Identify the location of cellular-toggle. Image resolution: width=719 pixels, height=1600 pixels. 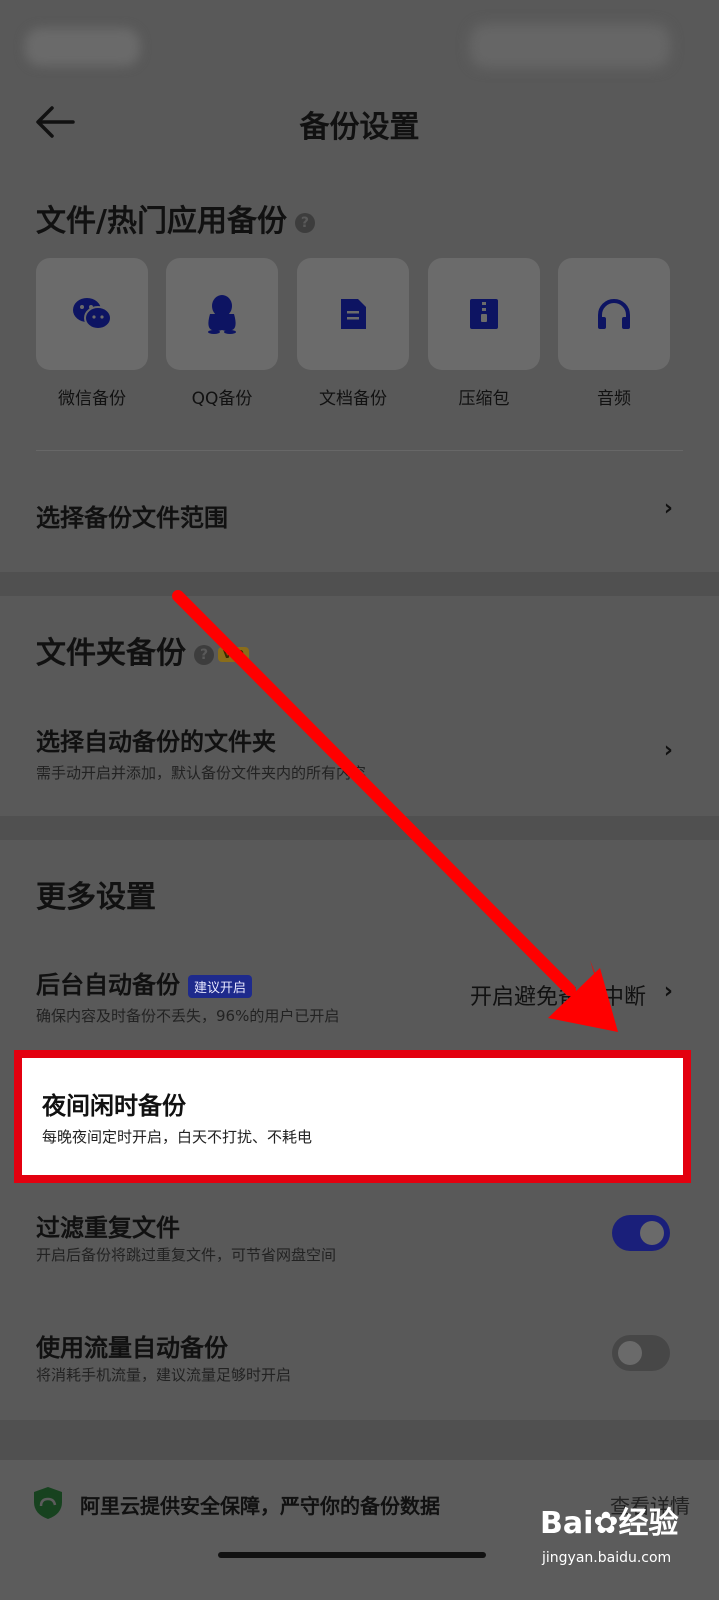
(641, 1353).